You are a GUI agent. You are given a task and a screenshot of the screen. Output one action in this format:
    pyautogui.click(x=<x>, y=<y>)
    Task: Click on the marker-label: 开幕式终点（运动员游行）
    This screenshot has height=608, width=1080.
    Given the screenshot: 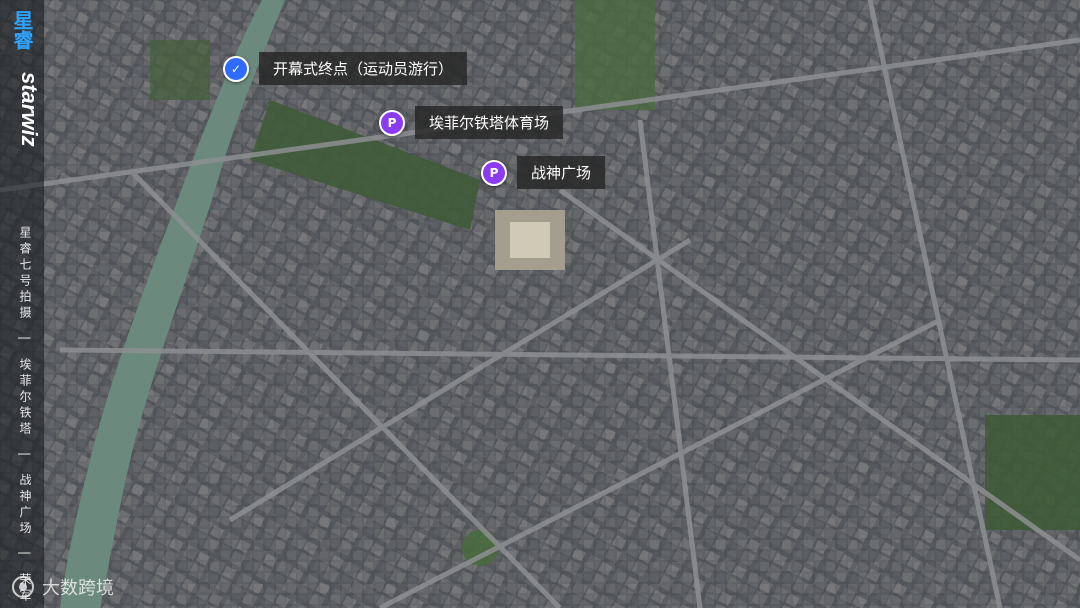 What is the action you would take?
    pyautogui.click(x=363, y=68)
    